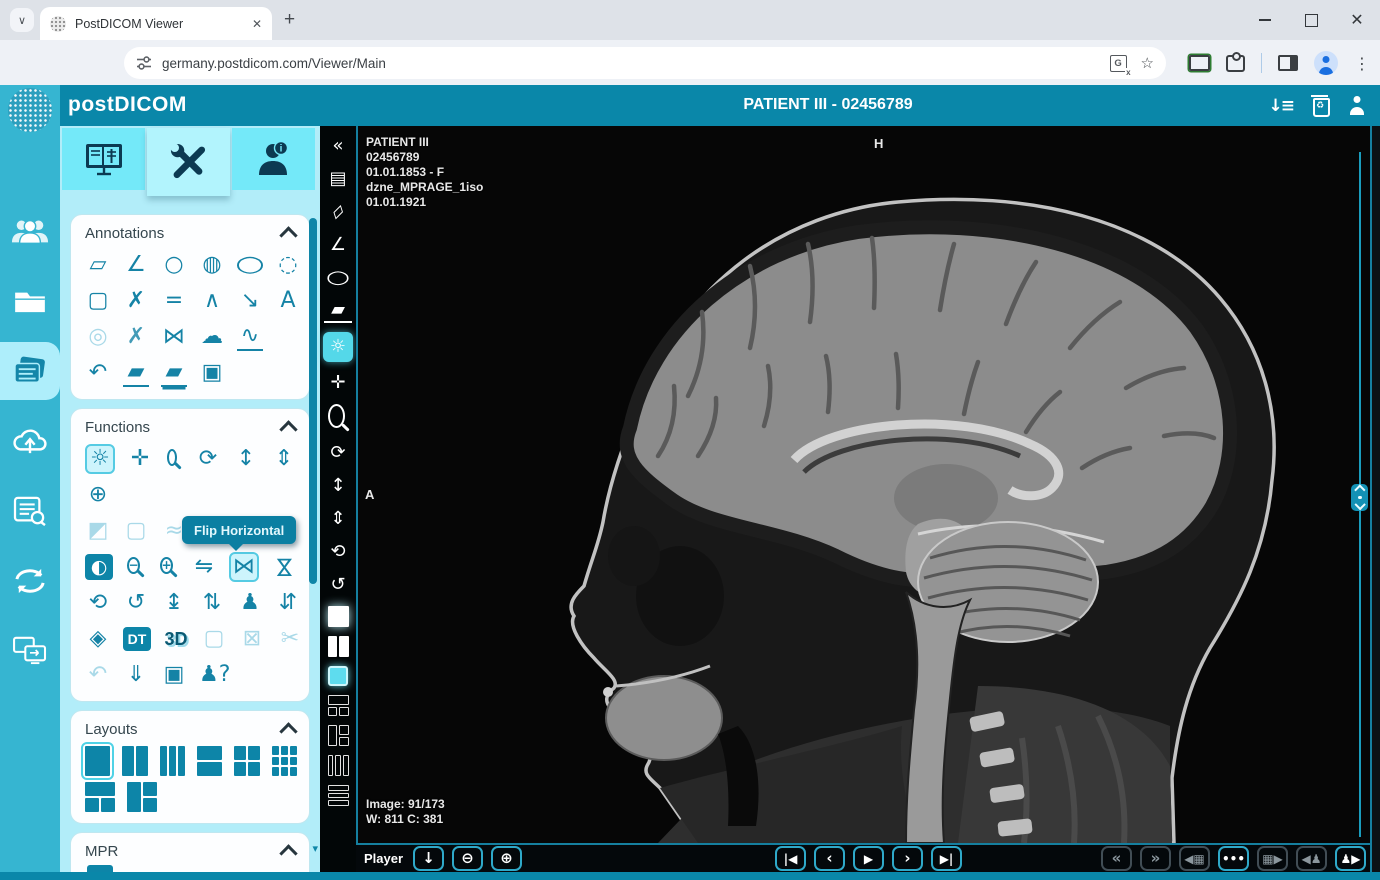  I want to click on next-grid-series-button: ▦▶, so click(1272, 858).